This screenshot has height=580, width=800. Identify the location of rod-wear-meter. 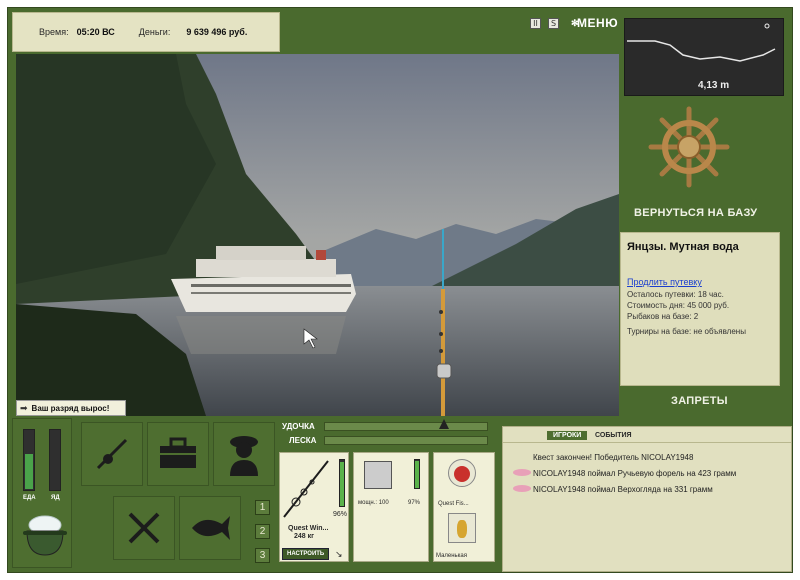
(342, 483).